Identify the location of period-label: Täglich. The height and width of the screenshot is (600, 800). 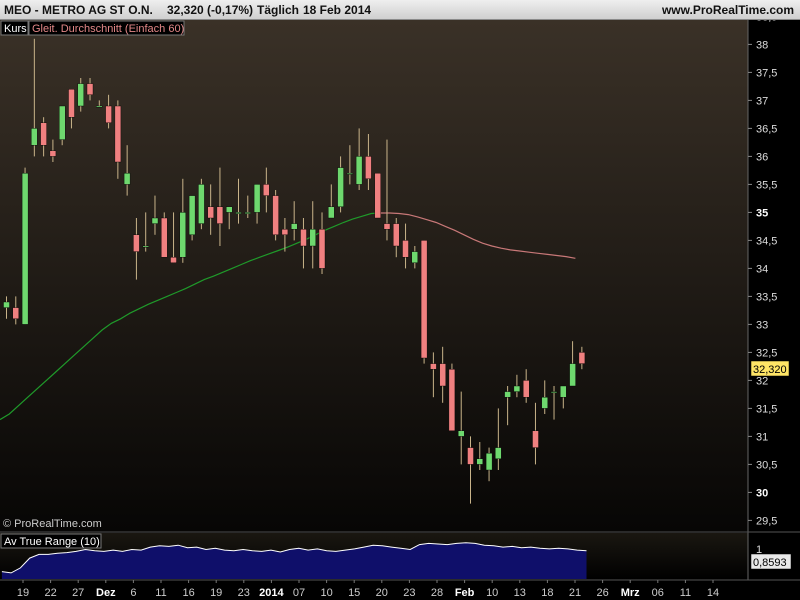
(278, 10).